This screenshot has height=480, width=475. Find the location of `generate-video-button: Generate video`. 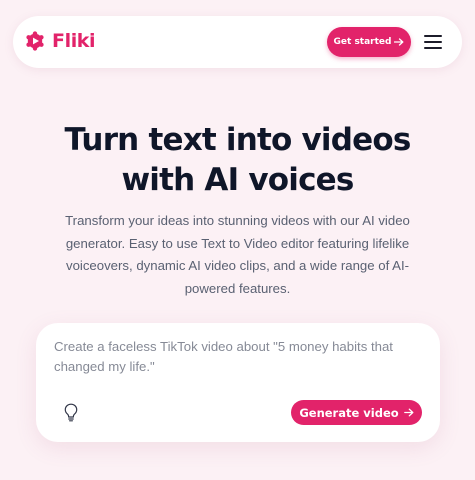

generate-video-button: Generate video is located at coordinates (356, 412).